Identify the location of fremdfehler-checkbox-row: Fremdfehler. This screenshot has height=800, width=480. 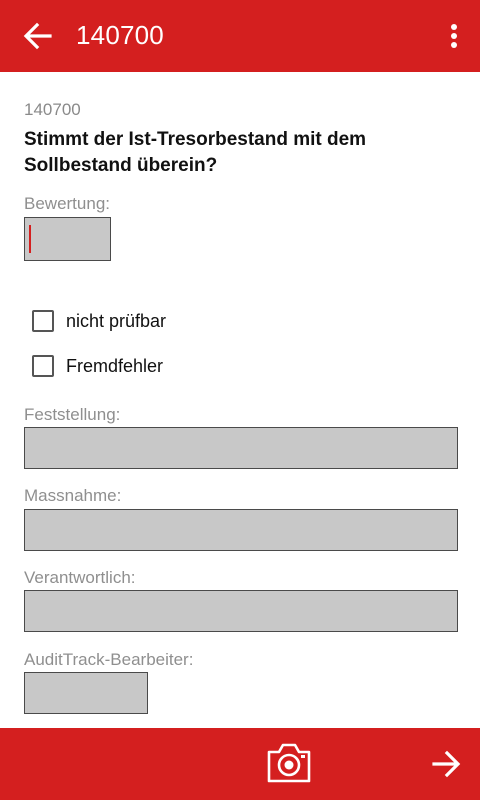
(97, 366).